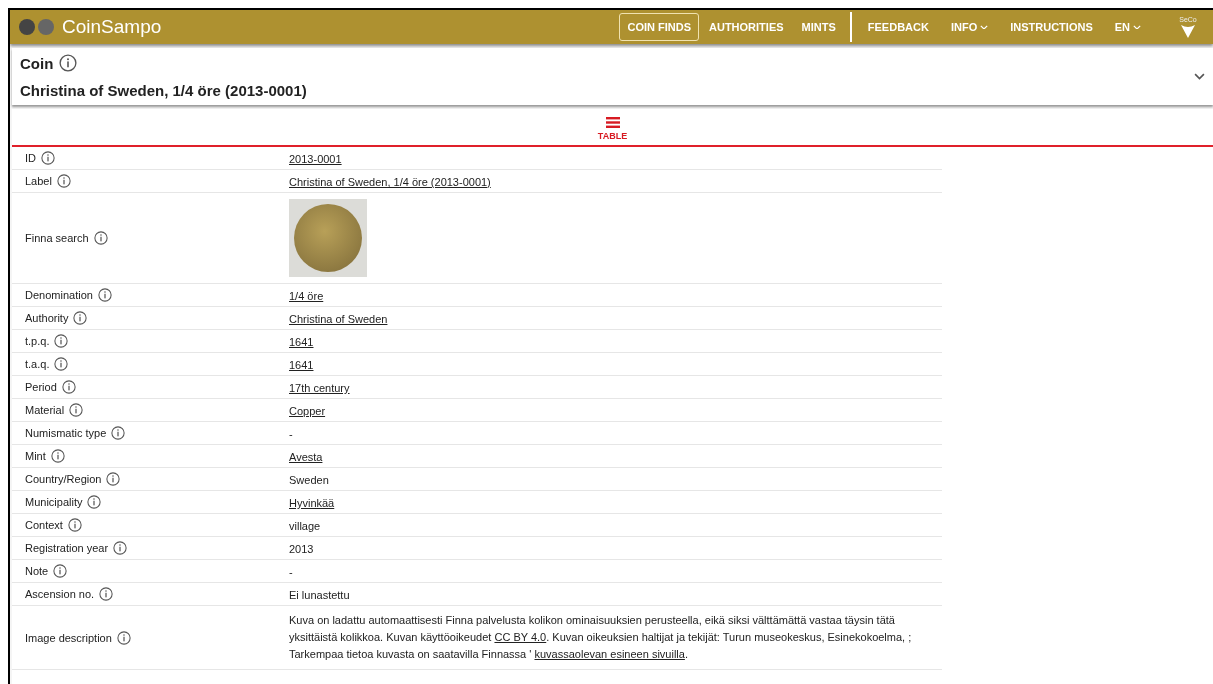  What do you see at coordinates (66, 433) in the screenshot?
I see `property-label: Numismatic type` at bounding box center [66, 433].